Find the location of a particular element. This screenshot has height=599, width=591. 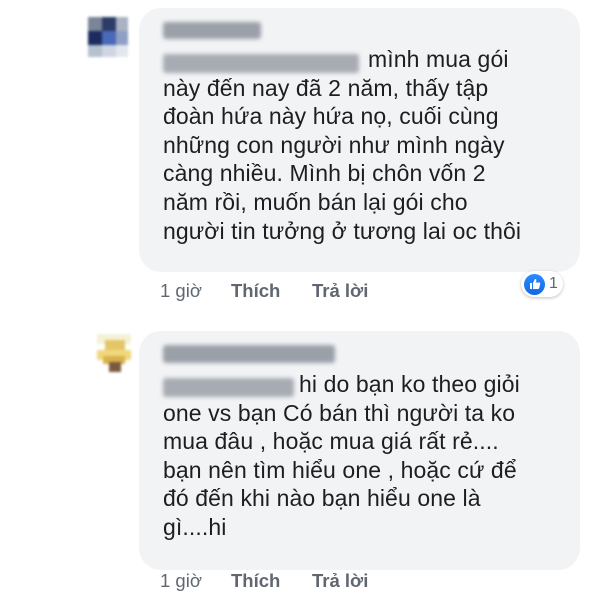

comment-line: người tin tưởng ở tương lai oc thôi is located at coordinates (342, 230).